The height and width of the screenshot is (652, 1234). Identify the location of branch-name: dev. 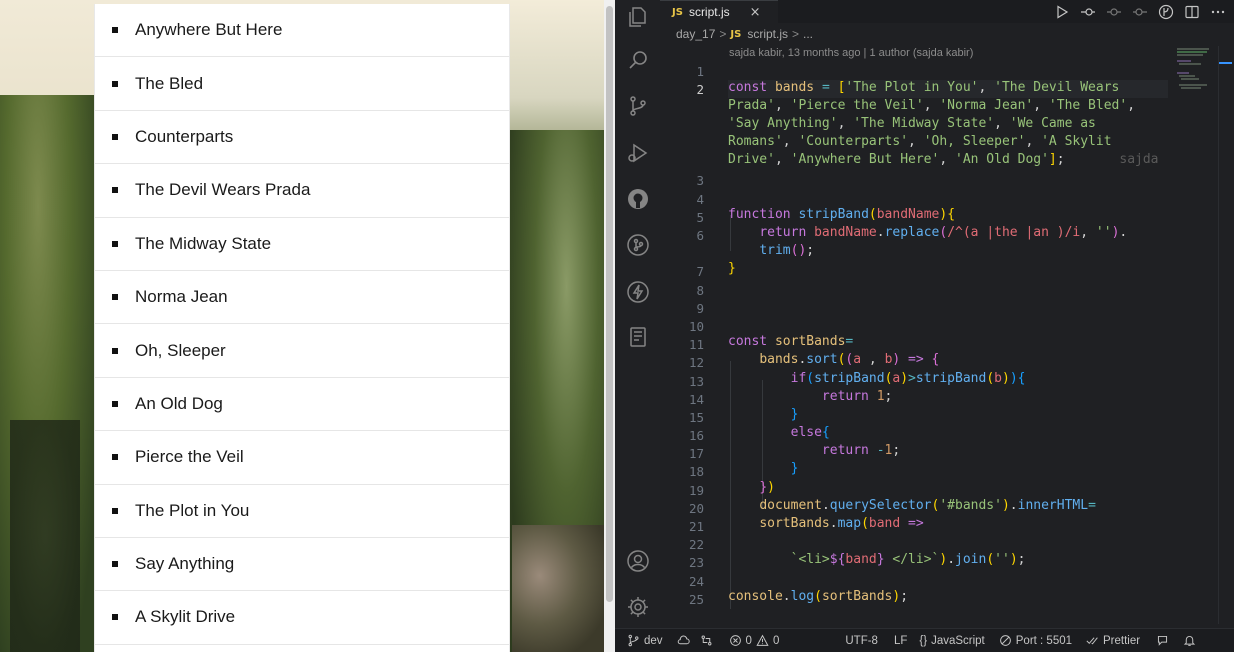
(653, 640).